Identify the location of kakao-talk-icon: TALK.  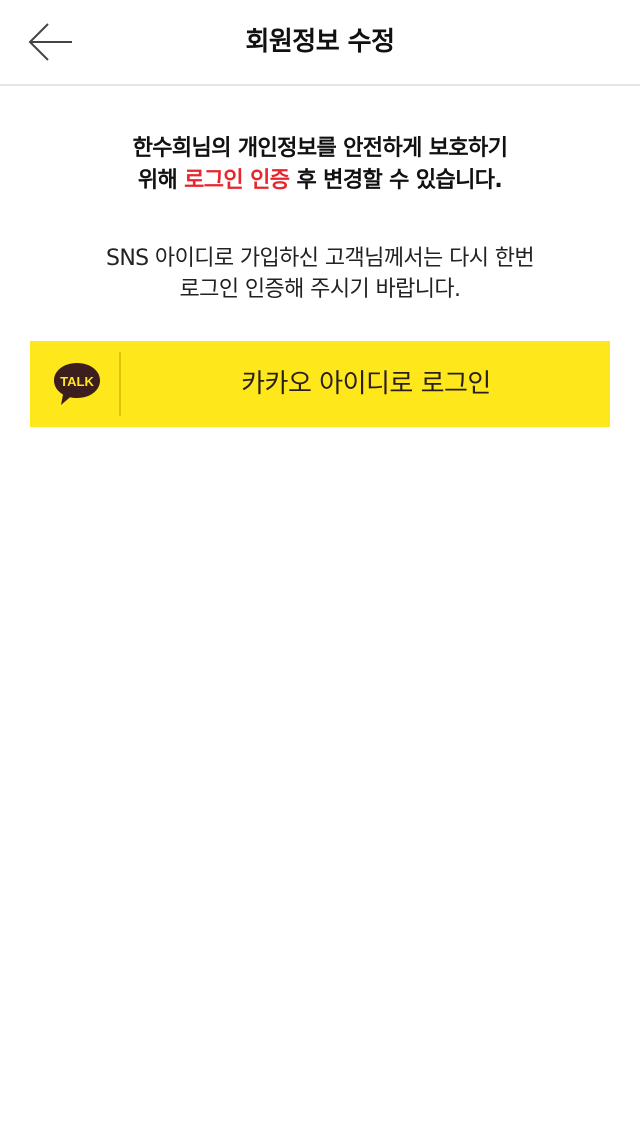
(77, 384).